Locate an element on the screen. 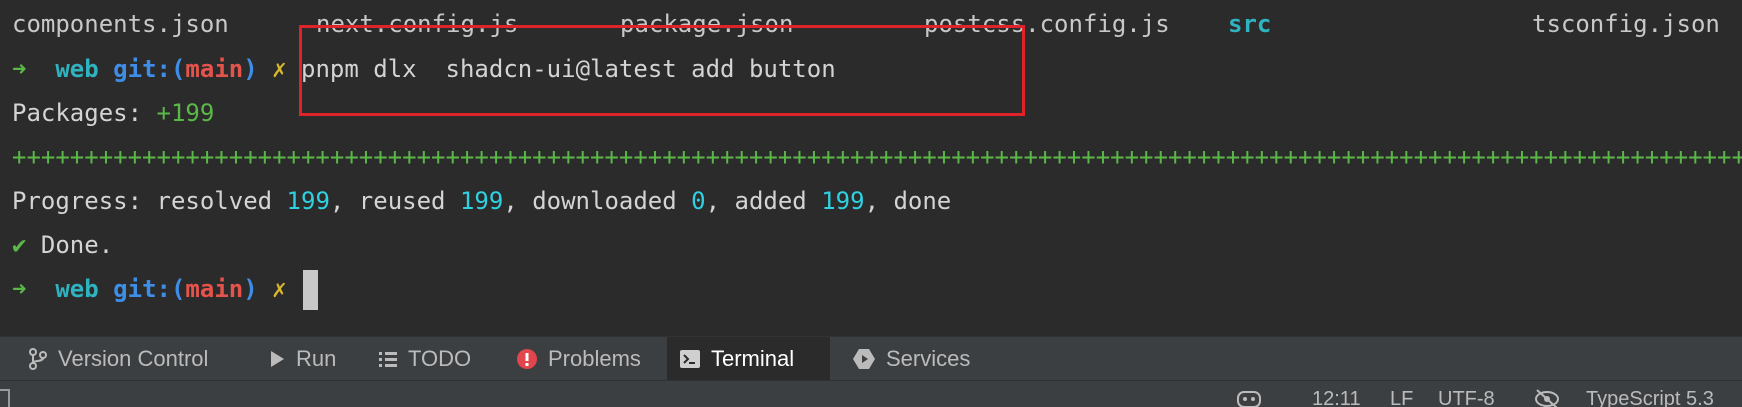 The width and height of the screenshot is (1742, 407). tab-terminal: Terminal is located at coordinates (748, 359).